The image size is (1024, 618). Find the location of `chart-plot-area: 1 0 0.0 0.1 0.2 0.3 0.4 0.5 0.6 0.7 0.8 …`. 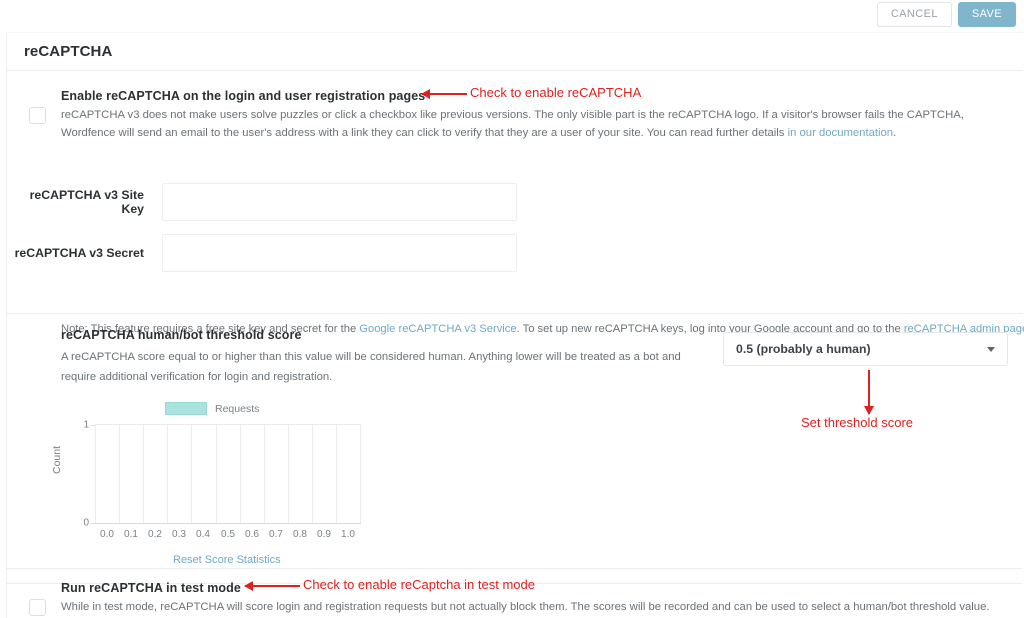

chart-plot-area: 1 0 0.0 0.1 0.2 0.3 0.4 0.5 0.6 0.7 0.8 … is located at coordinates (222, 480).